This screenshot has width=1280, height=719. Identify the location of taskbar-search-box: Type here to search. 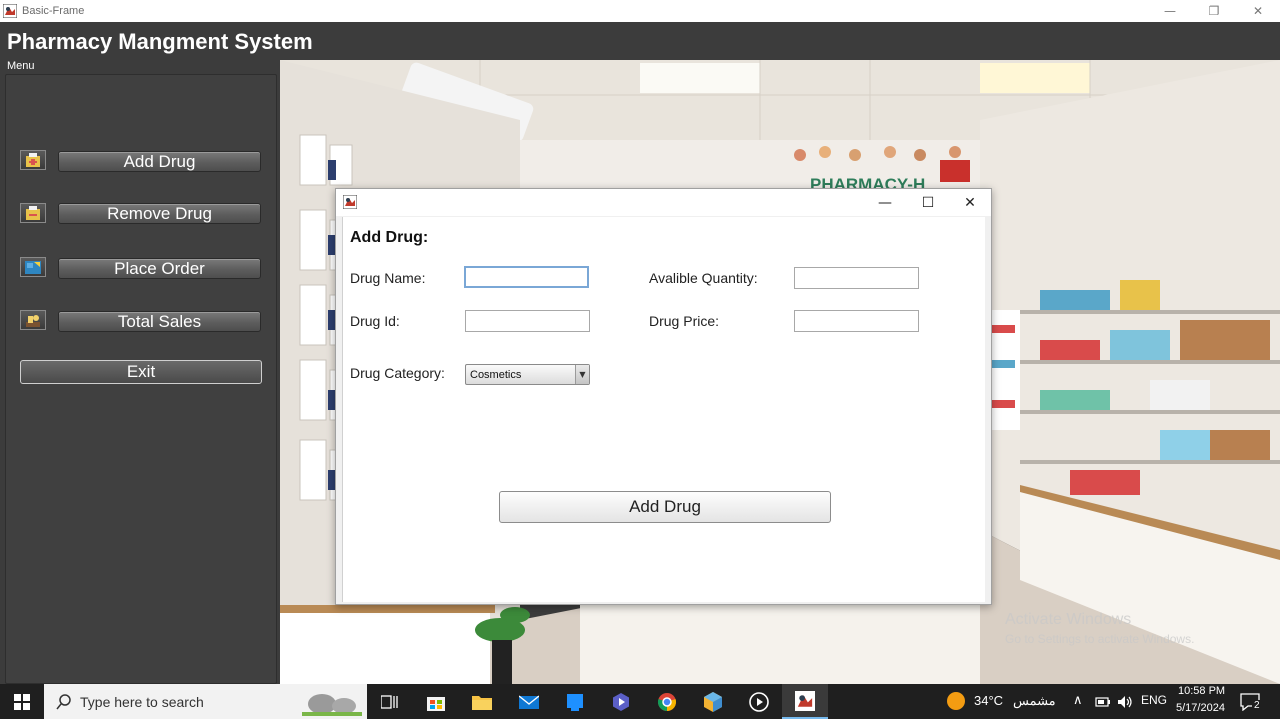
(205, 701).